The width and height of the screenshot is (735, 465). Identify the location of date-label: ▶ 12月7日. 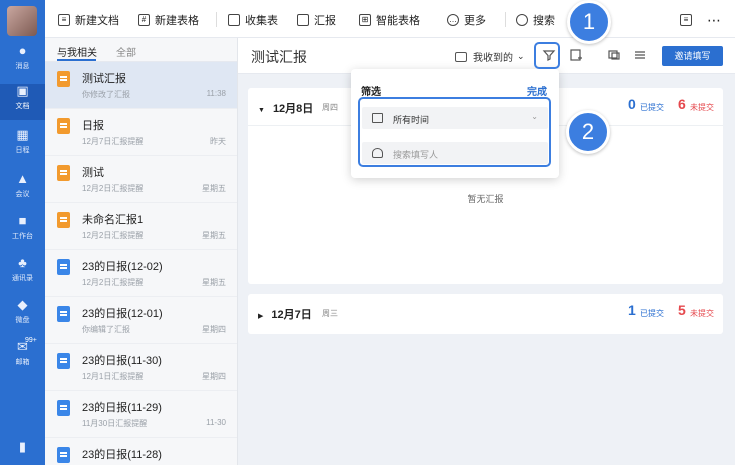
(285, 314).